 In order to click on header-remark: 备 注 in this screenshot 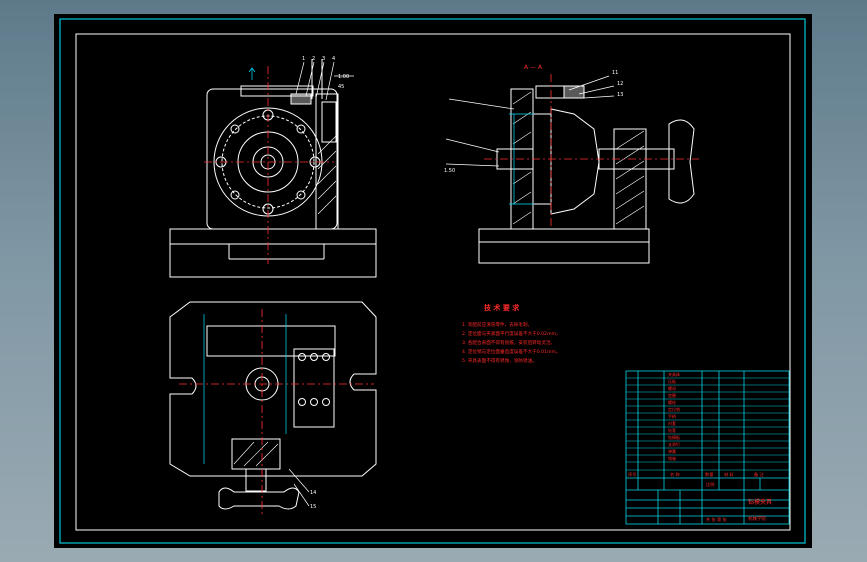, I will do `click(759, 474)`.